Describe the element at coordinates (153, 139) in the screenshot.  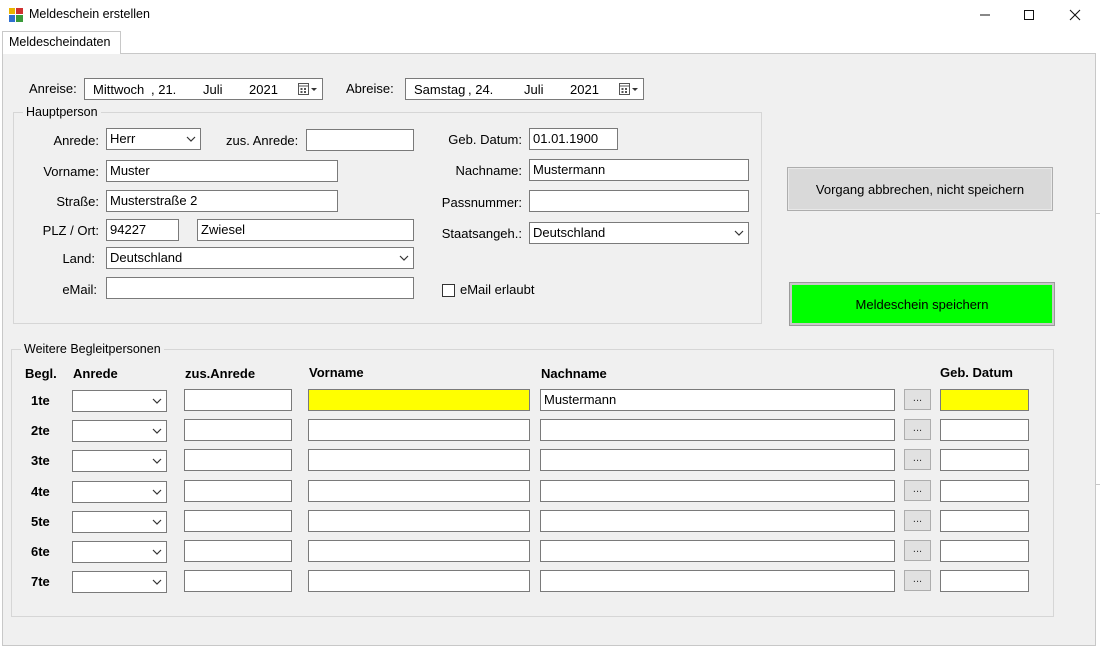
I see `salutation-dropdown: Herr` at that location.